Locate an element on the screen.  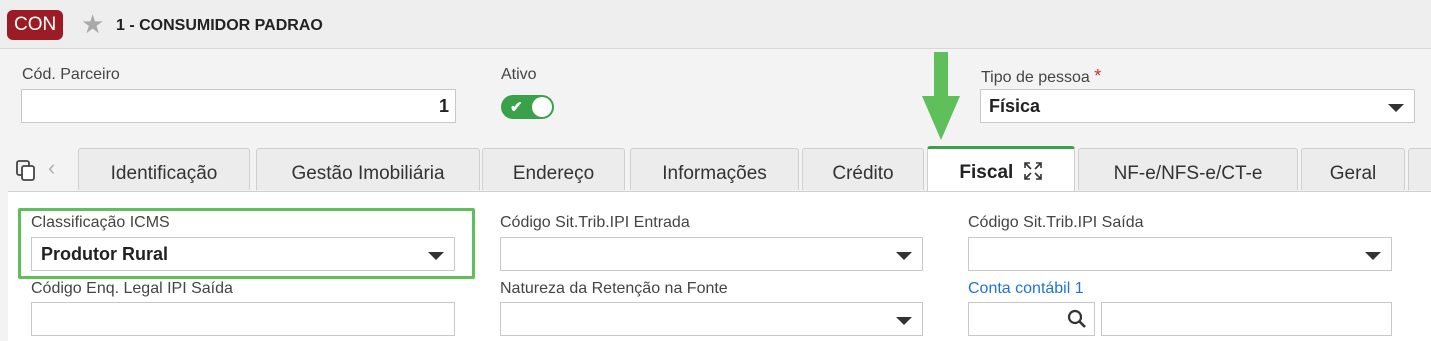
tab-identificacao: Identificação is located at coordinates (164, 169).